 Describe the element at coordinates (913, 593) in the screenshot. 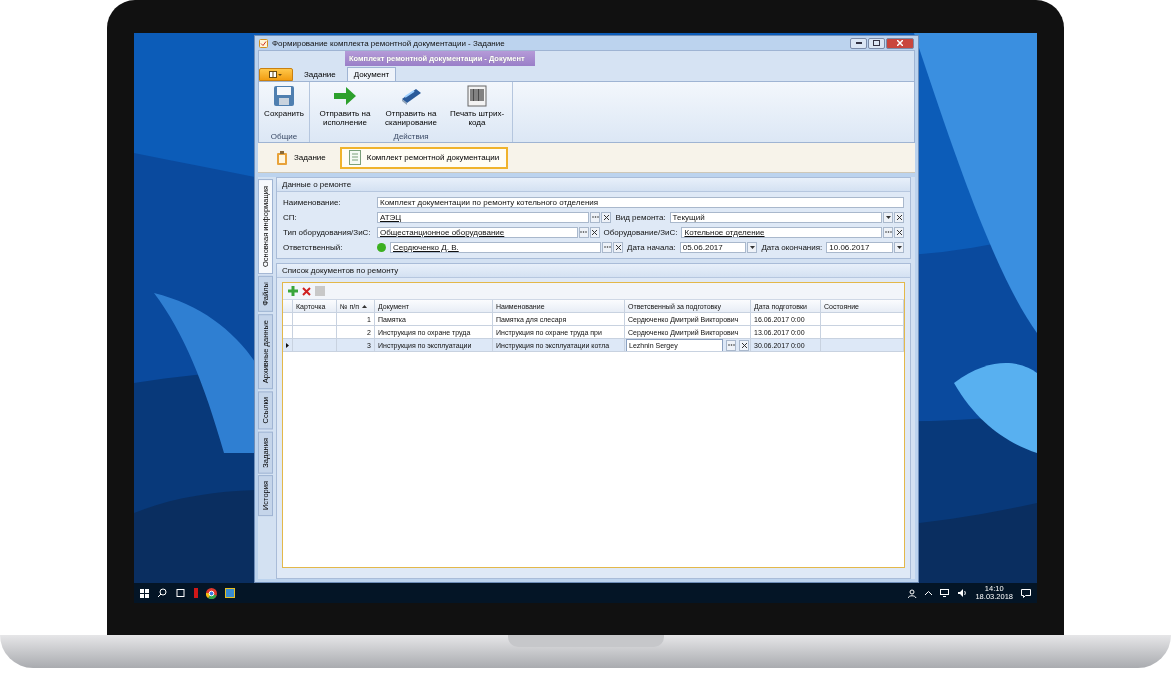

I see `person-icon` at that location.